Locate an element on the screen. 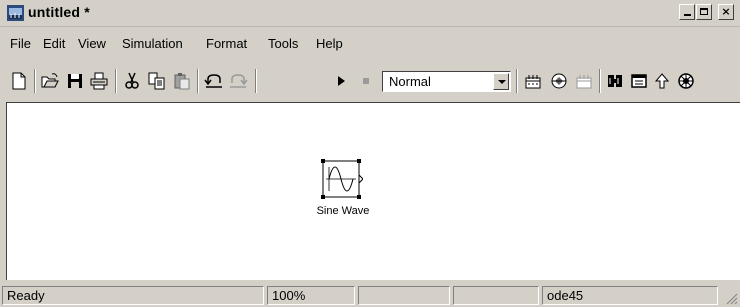 The height and width of the screenshot is (307, 740). debugger-icon is located at coordinates (686, 81).